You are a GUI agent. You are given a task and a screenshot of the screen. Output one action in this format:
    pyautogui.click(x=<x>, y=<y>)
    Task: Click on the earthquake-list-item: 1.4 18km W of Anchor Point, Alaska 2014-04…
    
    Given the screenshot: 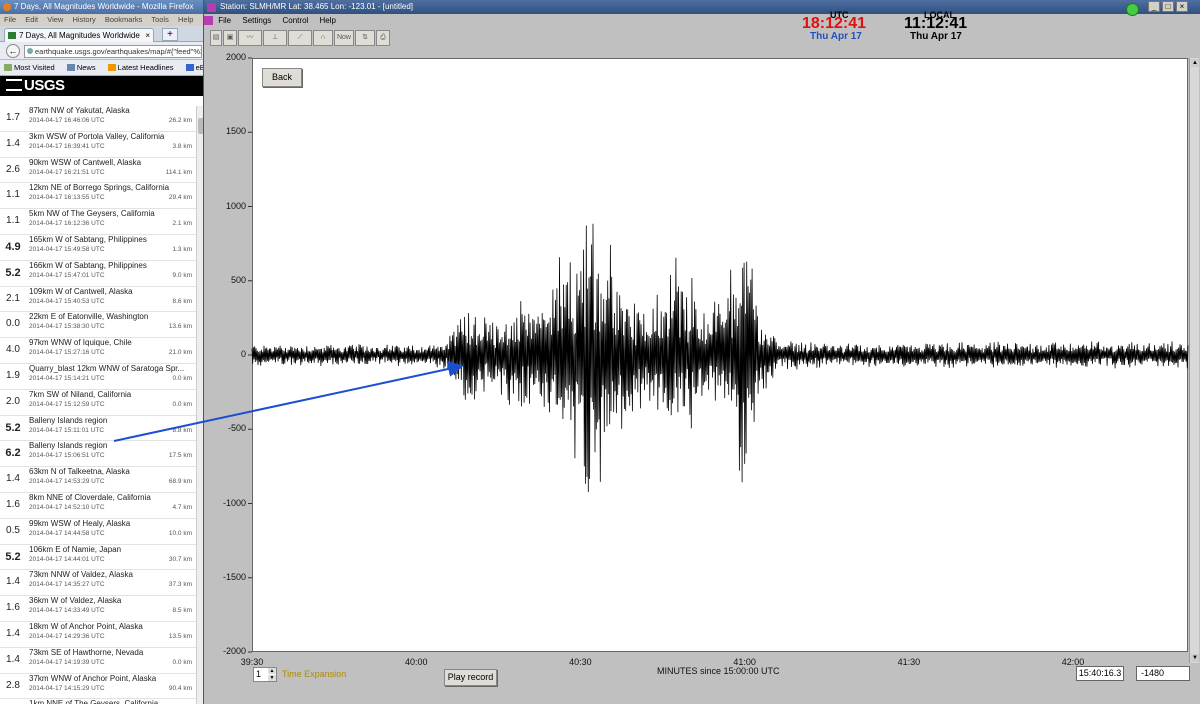 What is the action you would take?
    pyautogui.click(x=98, y=634)
    